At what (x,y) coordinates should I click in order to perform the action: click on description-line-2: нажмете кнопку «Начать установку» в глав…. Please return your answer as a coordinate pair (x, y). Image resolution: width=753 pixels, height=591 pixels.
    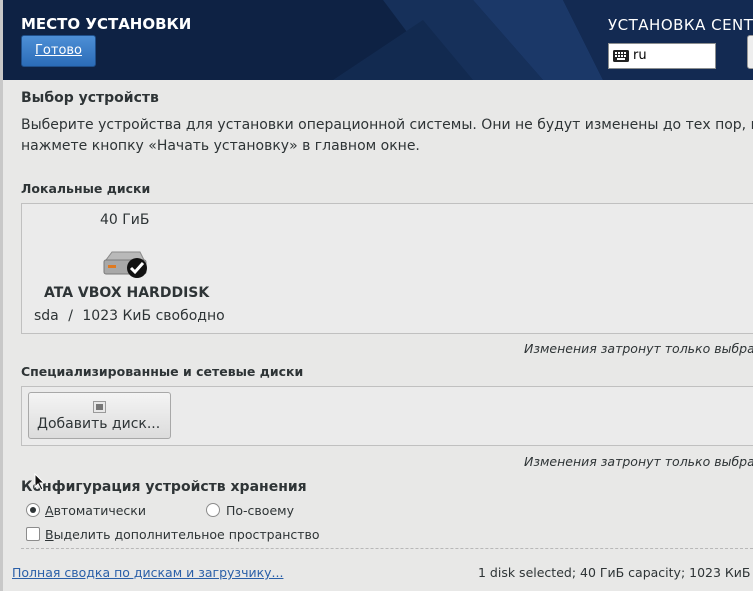
    Looking at the image, I should click on (220, 146).